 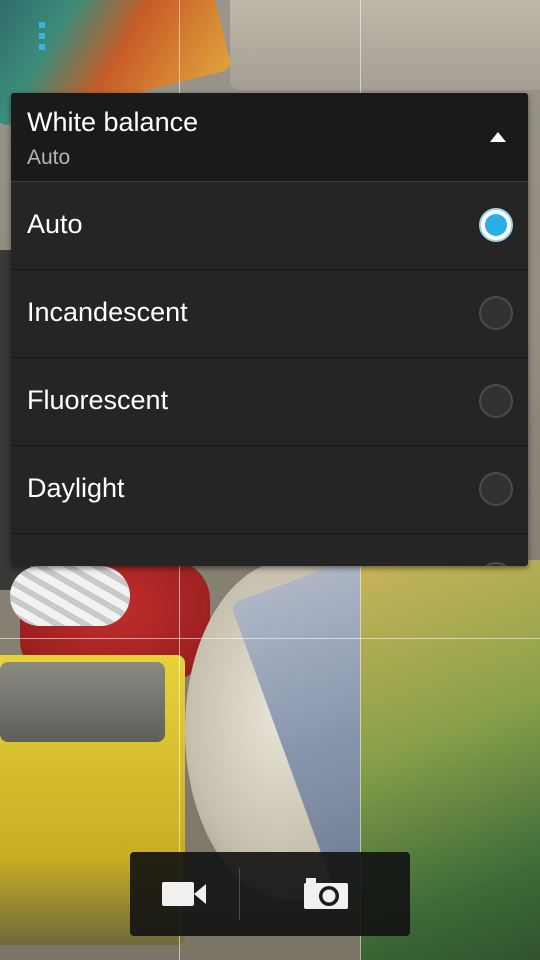 I want to click on viewfinder-object-laces, so click(x=70, y=596).